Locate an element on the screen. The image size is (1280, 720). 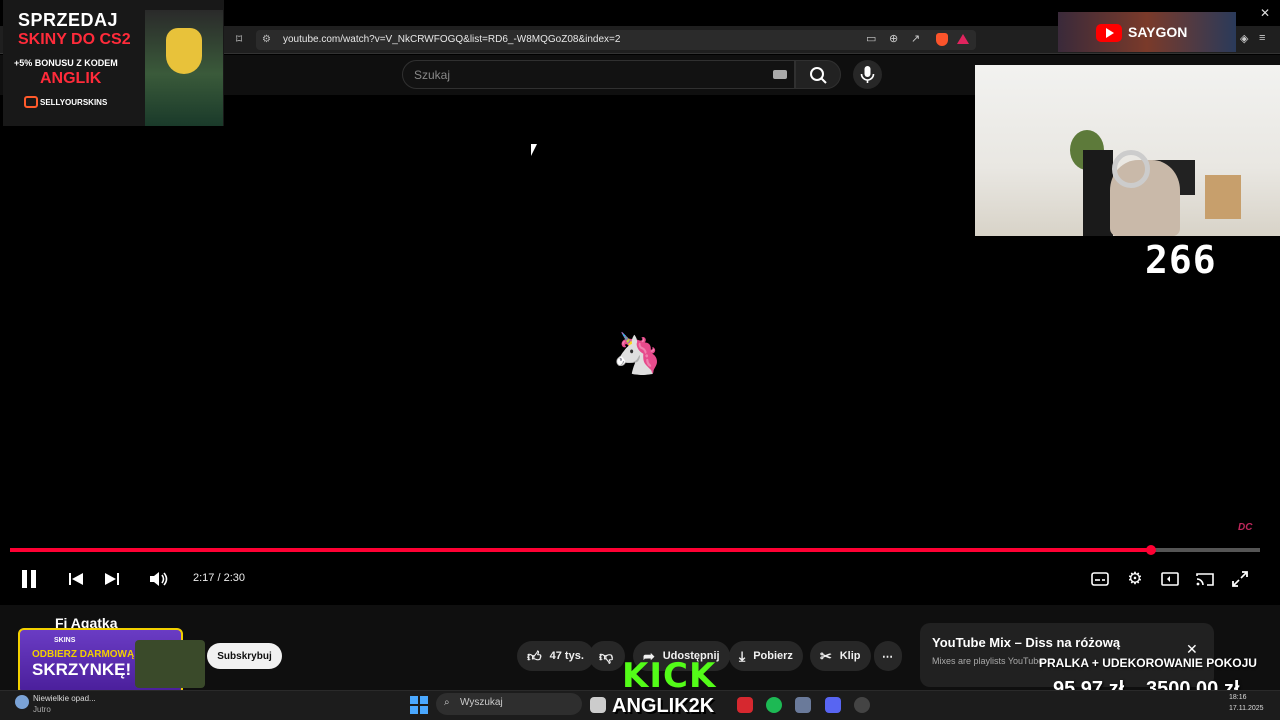
close-window-icon: ✕ is located at coordinates (1265, 13).